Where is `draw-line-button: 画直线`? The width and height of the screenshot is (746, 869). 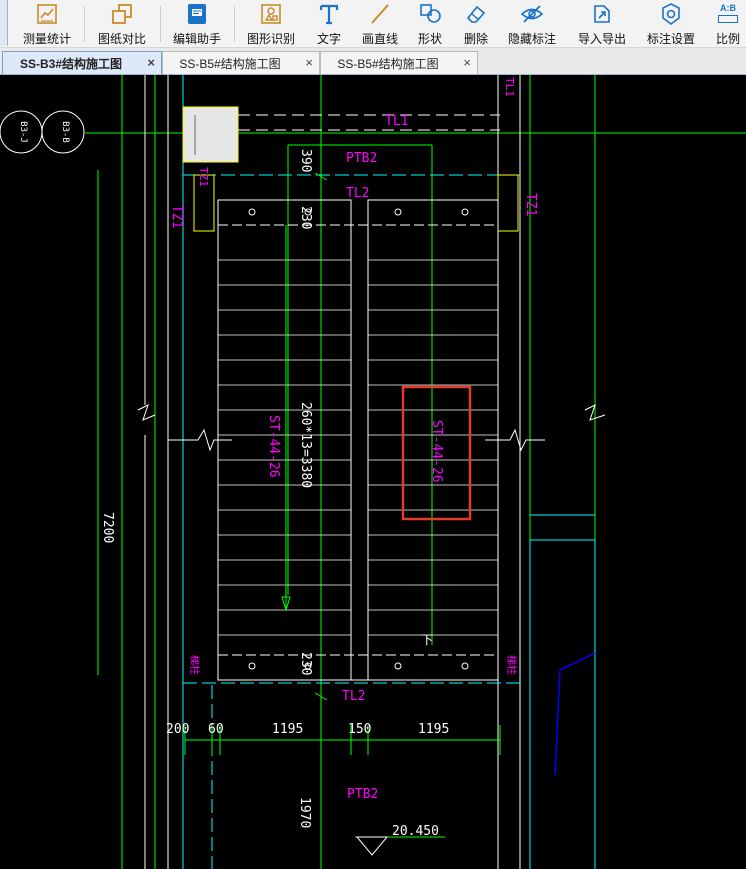
draw-line-button: 画直线 is located at coordinates (380, 24).